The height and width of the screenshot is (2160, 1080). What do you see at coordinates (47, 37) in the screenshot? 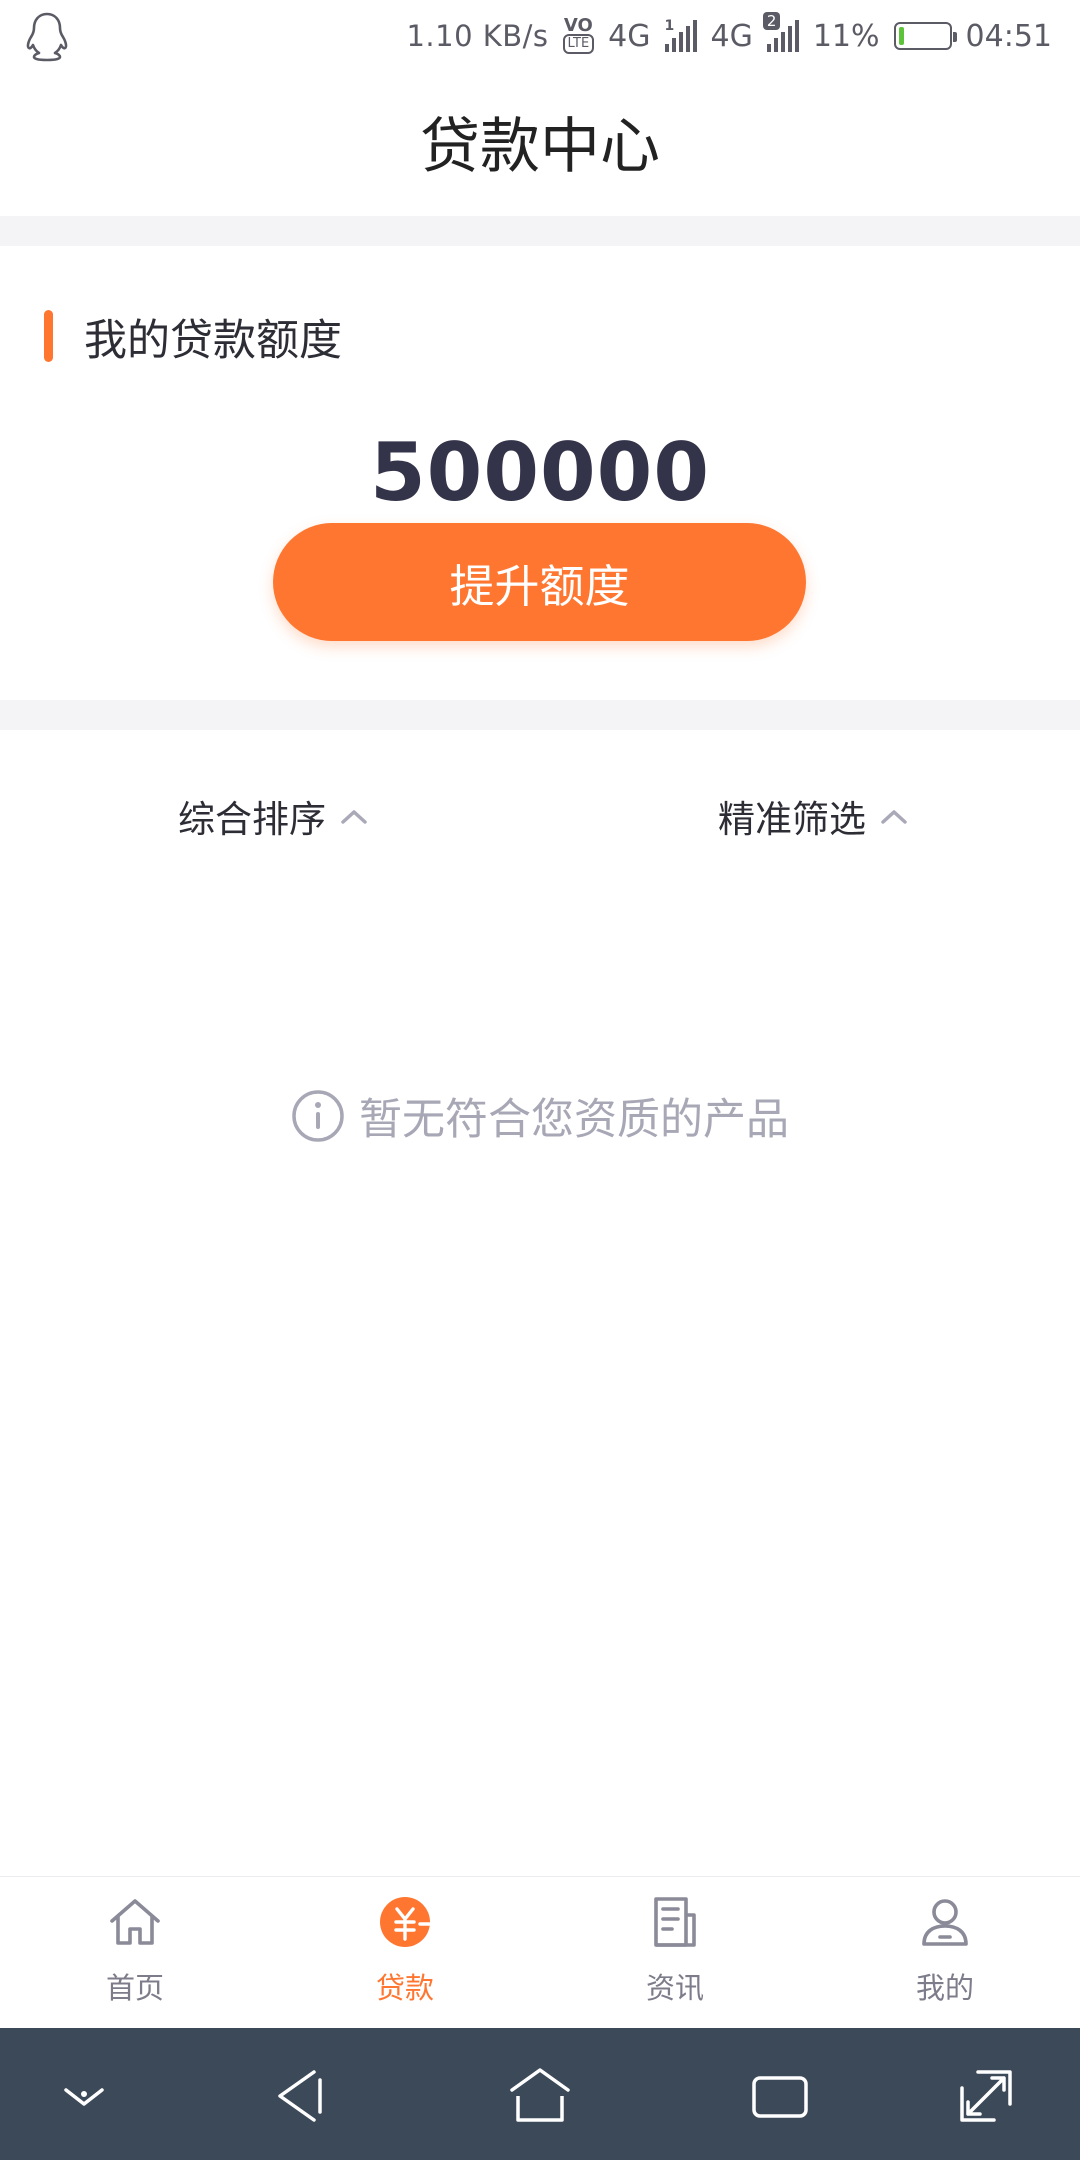
I see `qq-penguin-icon` at bounding box center [47, 37].